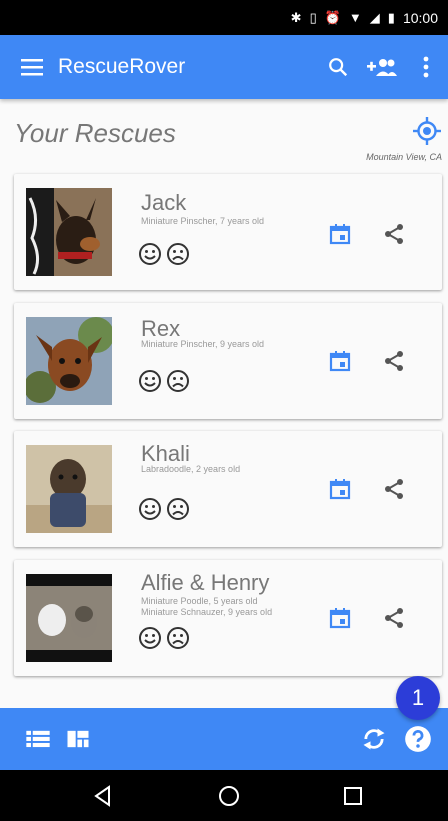 This screenshot has width=448, height=821. What do you see at coordinates (332, 17) in the screenshot?
I see `alarm-icon: ⏰` at bounding box center [332, 17].